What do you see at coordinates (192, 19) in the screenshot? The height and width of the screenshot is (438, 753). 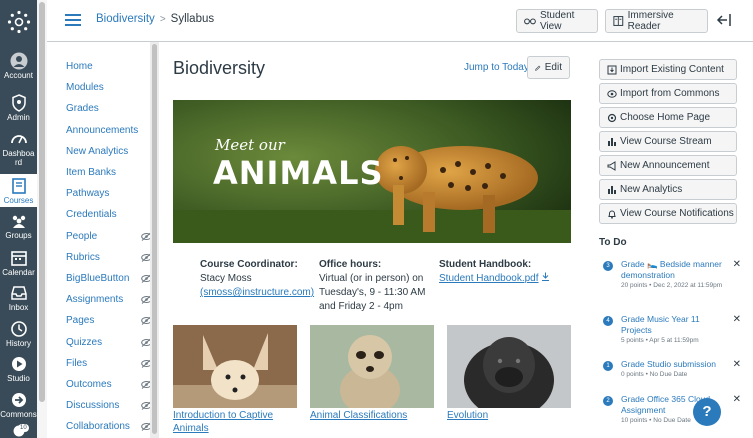 I see `breadcrumb-current: Syllabus` at bounding box center [192, 19].